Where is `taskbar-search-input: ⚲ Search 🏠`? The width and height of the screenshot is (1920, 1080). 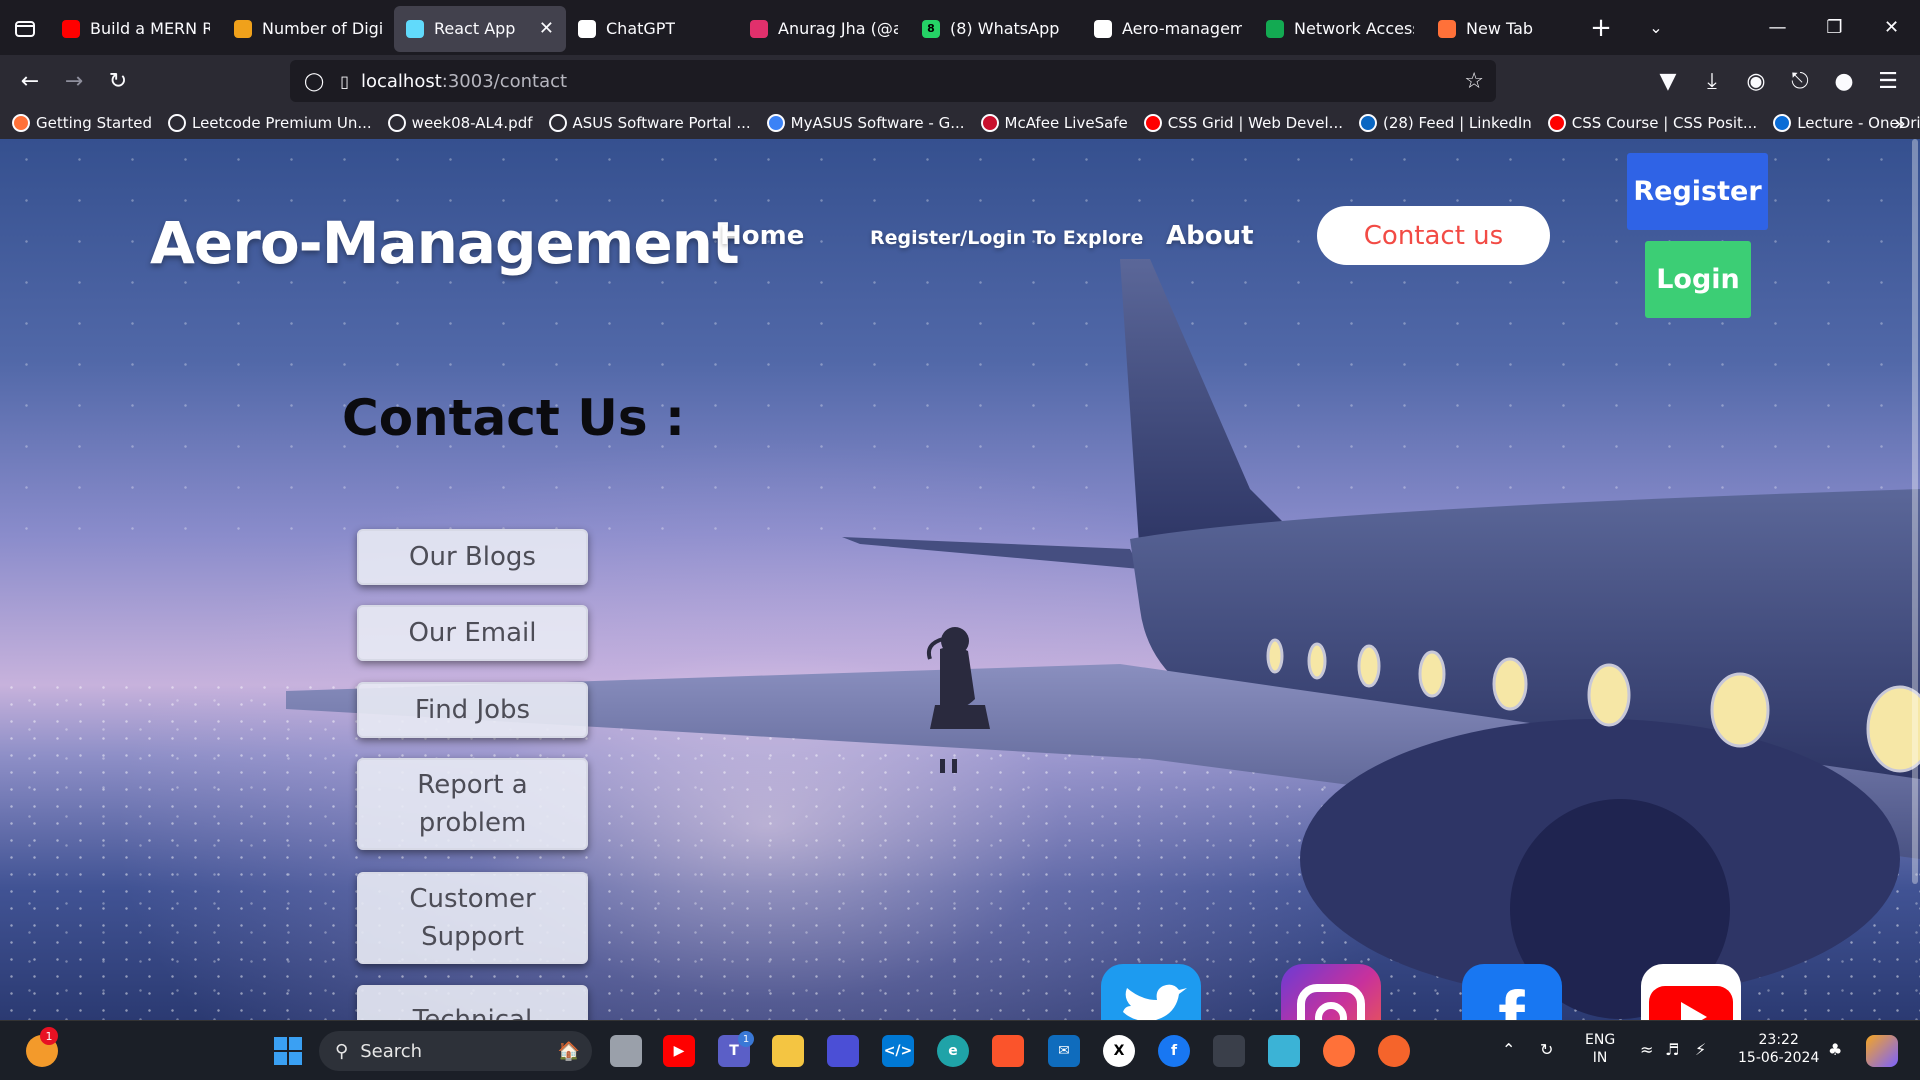 taskbar-search-input: ⚲ Search 🏠 is located at coordinates (455, 1051).